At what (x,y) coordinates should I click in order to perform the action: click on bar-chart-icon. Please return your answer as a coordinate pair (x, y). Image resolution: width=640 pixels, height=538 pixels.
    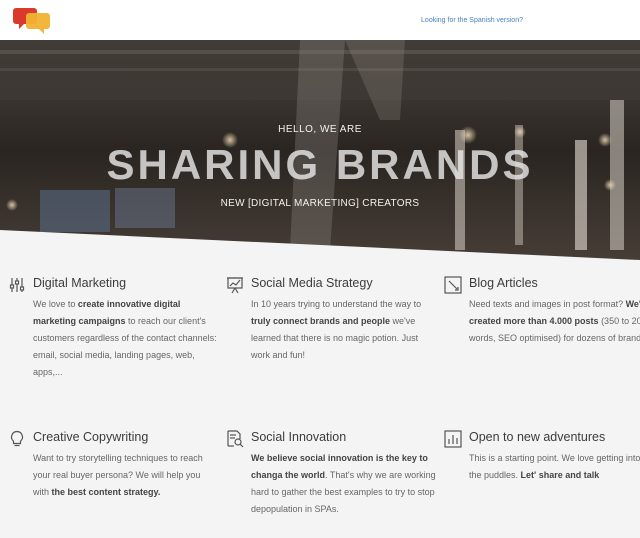
    Looking at the image, I should click on (453, 439).